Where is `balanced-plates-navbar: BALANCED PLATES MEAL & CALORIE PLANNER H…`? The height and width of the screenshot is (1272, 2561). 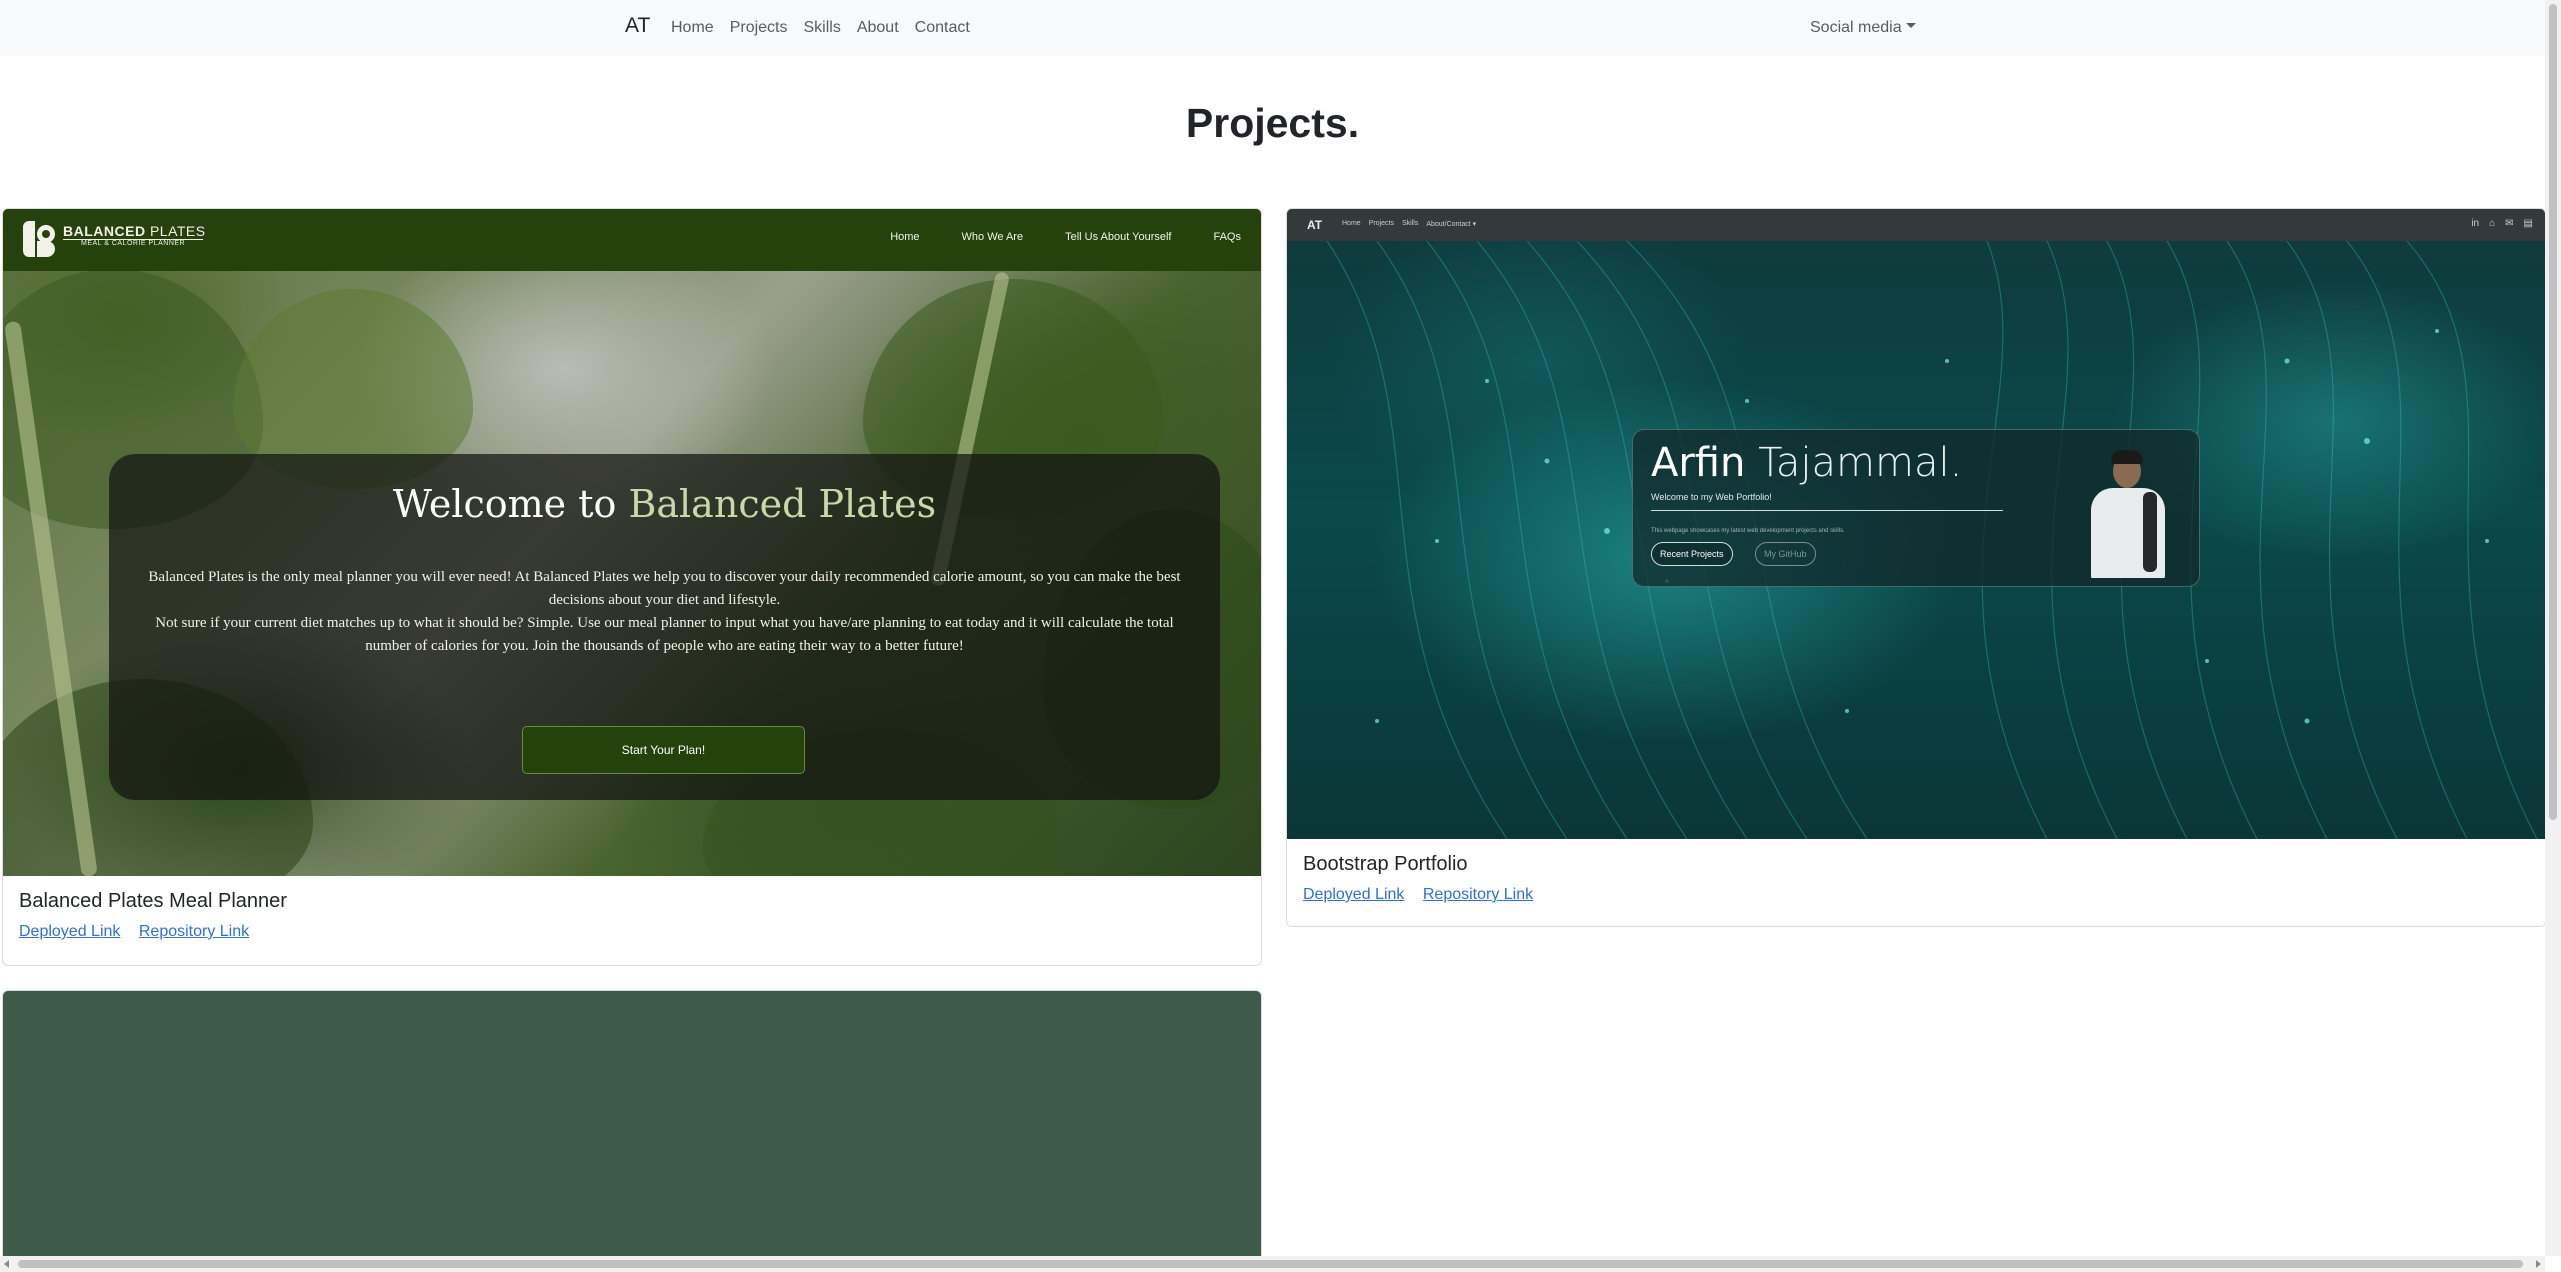
balanced-plates-navbar: BALANCED PLATES MEAL & CALORIE PLANNER H… is located at coordinates (632, 240).